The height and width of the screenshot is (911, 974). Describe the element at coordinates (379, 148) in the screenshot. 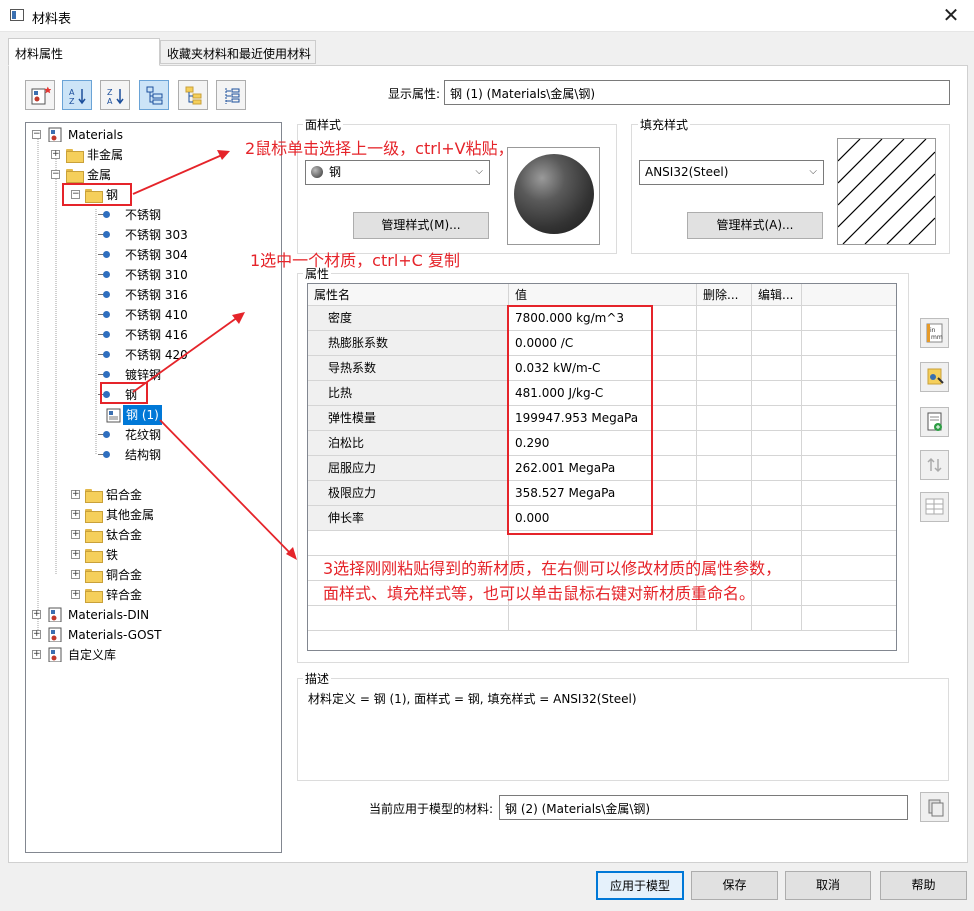

I see `annotation-step2: 2鼠标单击选择上一级，ctrl+V粘贴，` at that location.